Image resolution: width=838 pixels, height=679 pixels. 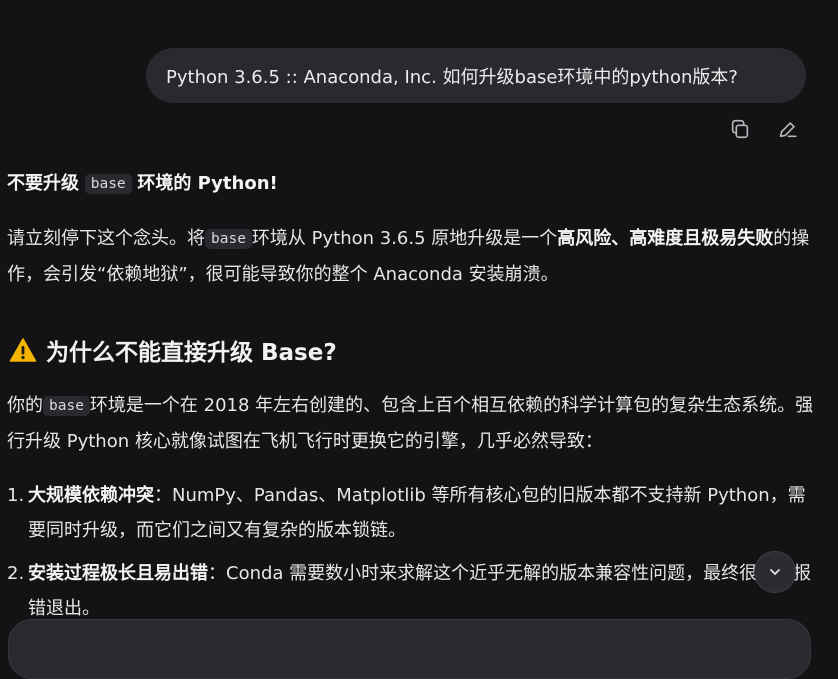 I want to click on copy-icon, so click(x=740, y=129).